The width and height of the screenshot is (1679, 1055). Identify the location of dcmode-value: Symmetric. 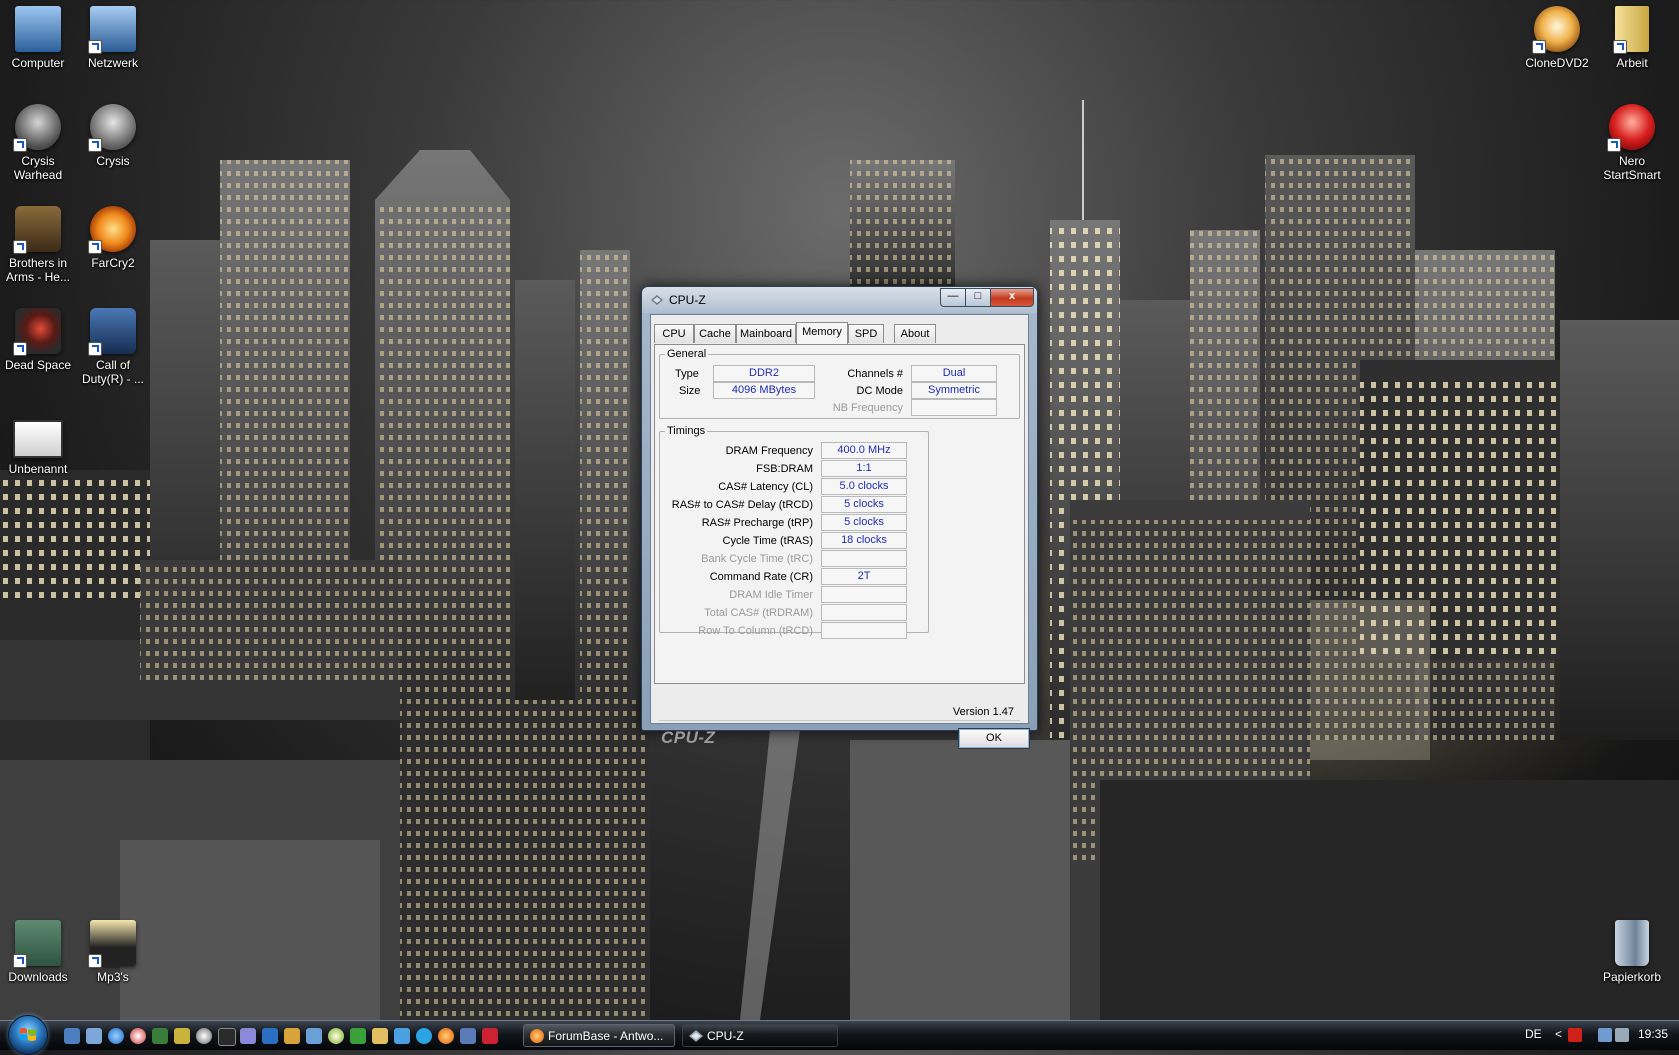
(954, 390).